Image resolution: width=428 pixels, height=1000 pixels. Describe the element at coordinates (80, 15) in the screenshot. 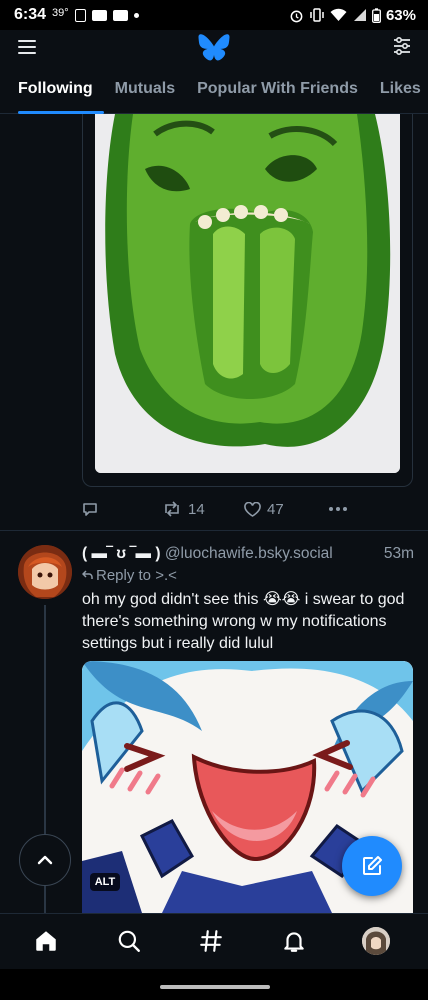

I see `app-notification-icon` at that location.